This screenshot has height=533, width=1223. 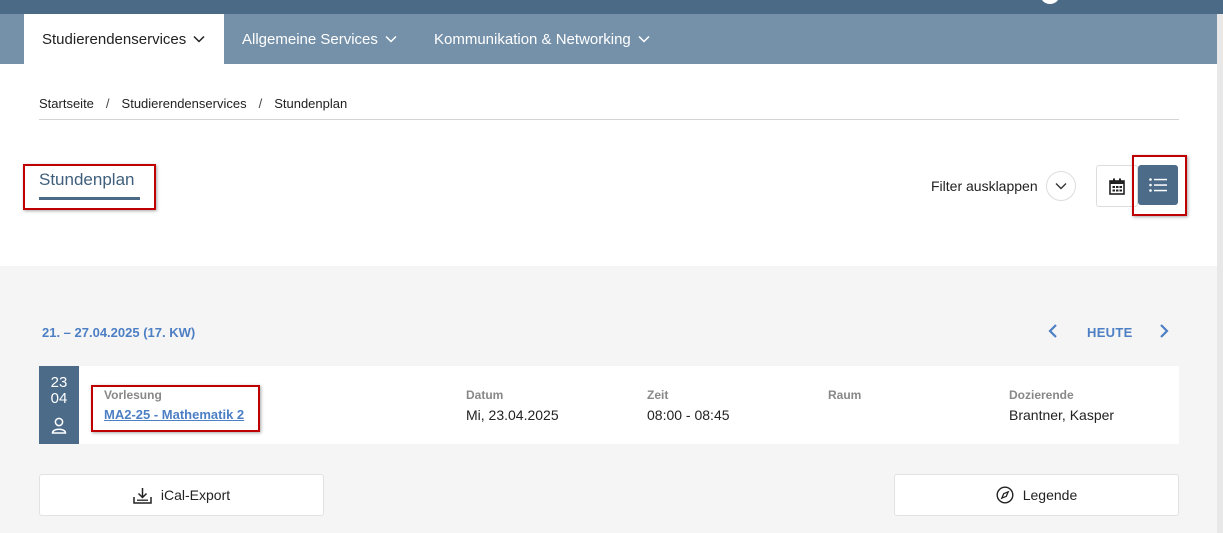 I want to click on breadcrumb-item-startseite: Startseite, so click(x=66, y=103).